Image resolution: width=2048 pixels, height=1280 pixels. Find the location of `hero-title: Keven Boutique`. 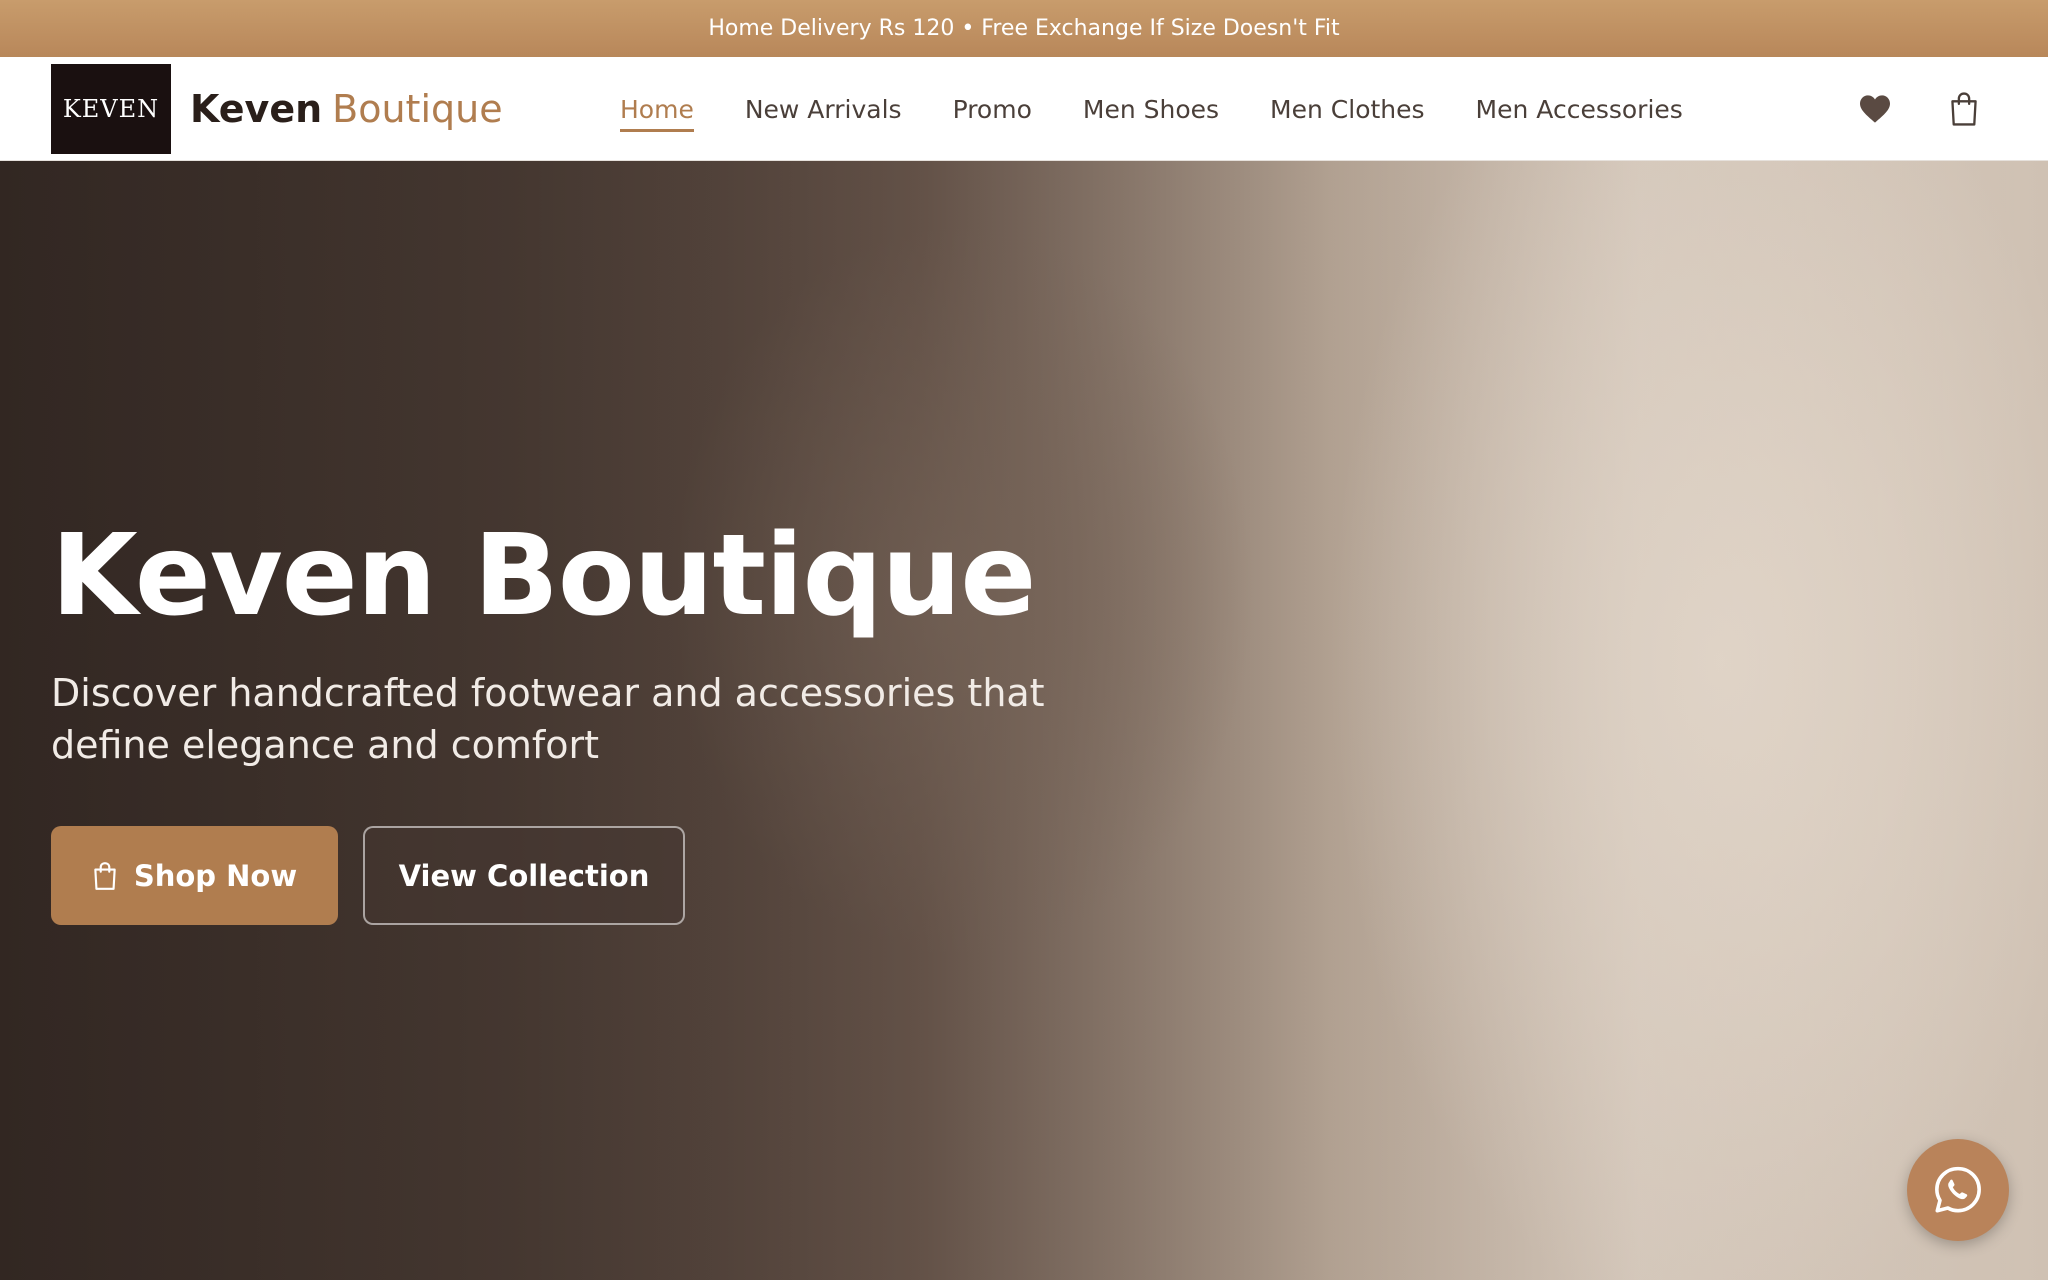

hero-title: Keven Boutique is located at coordinates (543, 576).